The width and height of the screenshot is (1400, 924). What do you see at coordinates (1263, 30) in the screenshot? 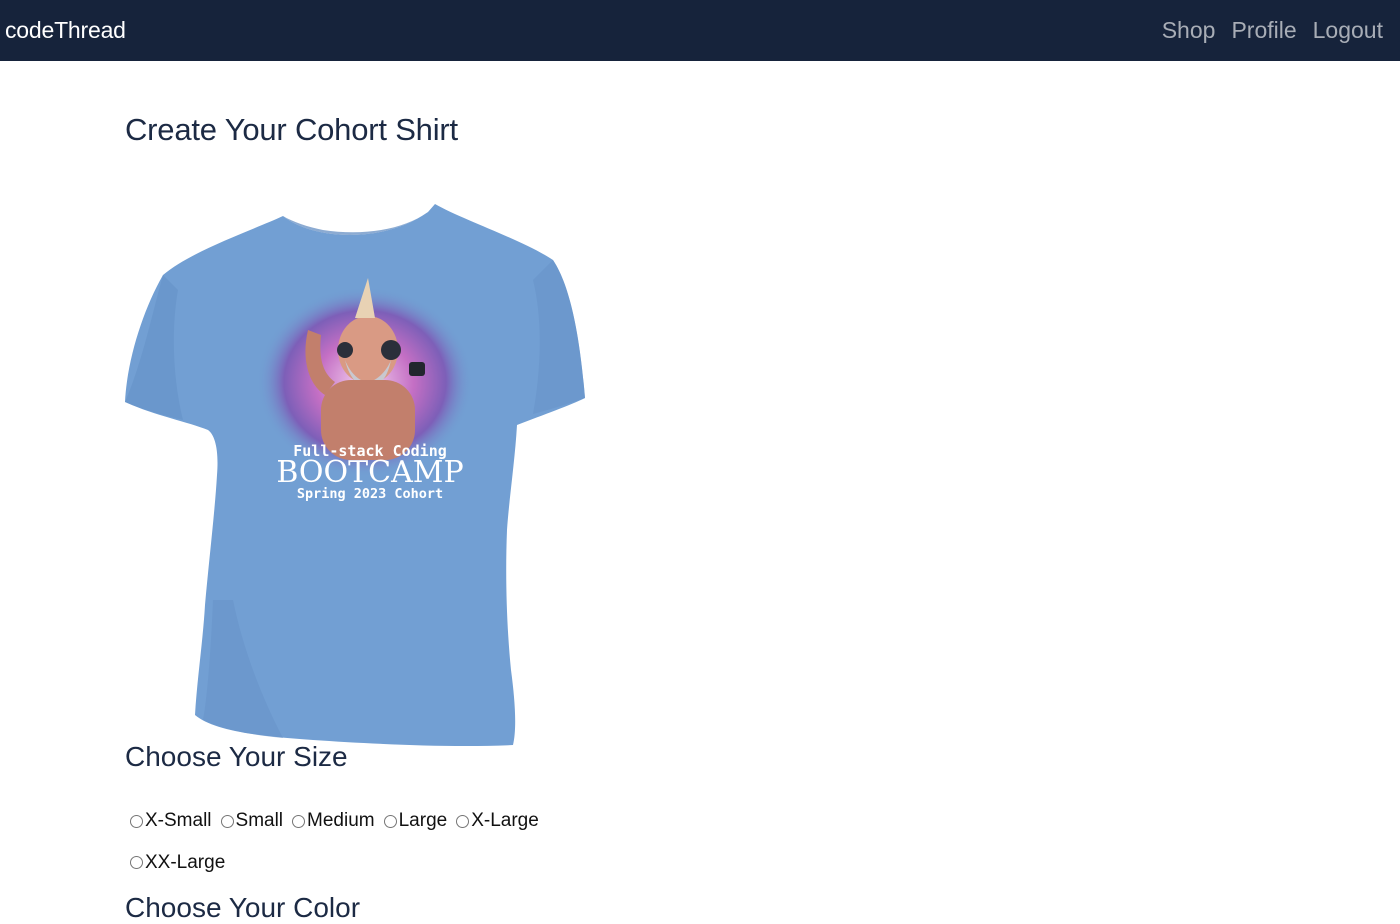
I see `nav-link-profile: Profile` at bounding box center [1263, 30].